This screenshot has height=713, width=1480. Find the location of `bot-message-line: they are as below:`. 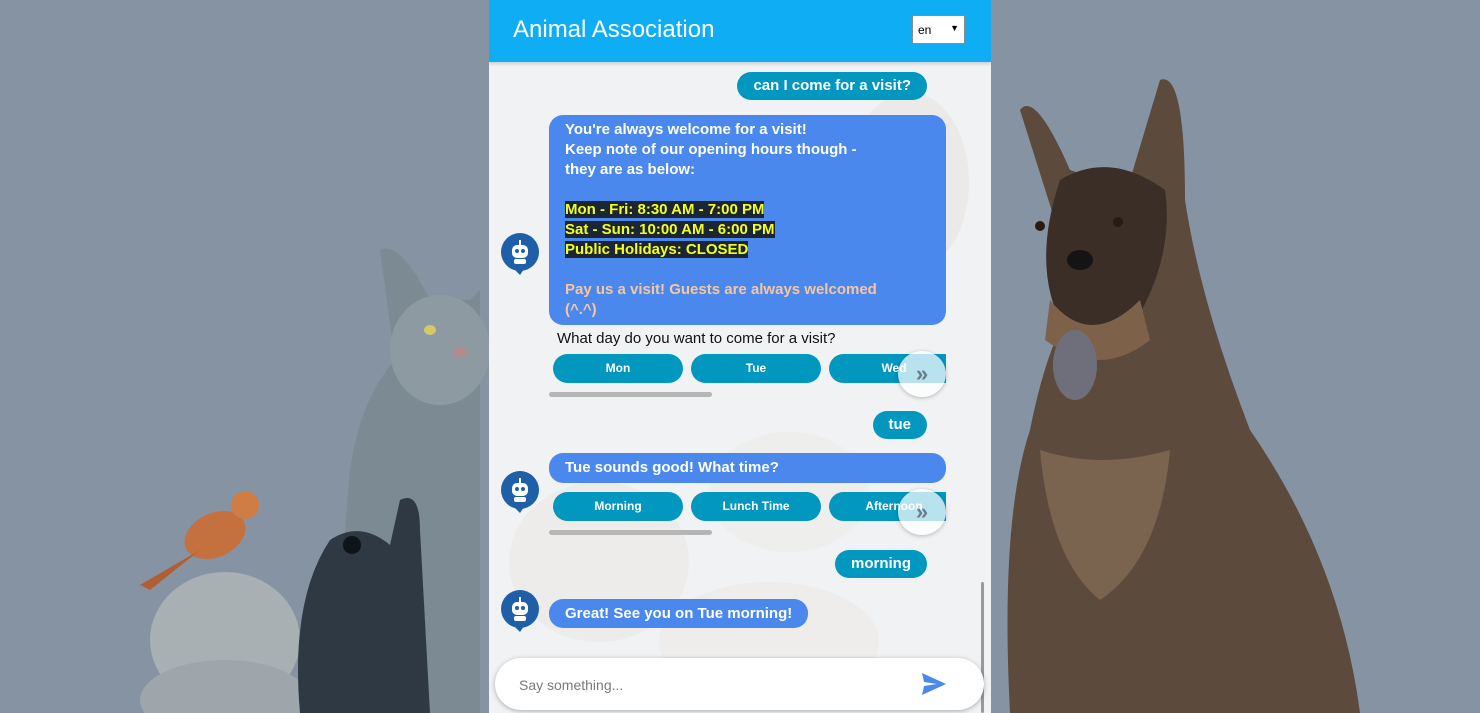

bot-message-line: they are as below: is located at coordinates (630, 169).